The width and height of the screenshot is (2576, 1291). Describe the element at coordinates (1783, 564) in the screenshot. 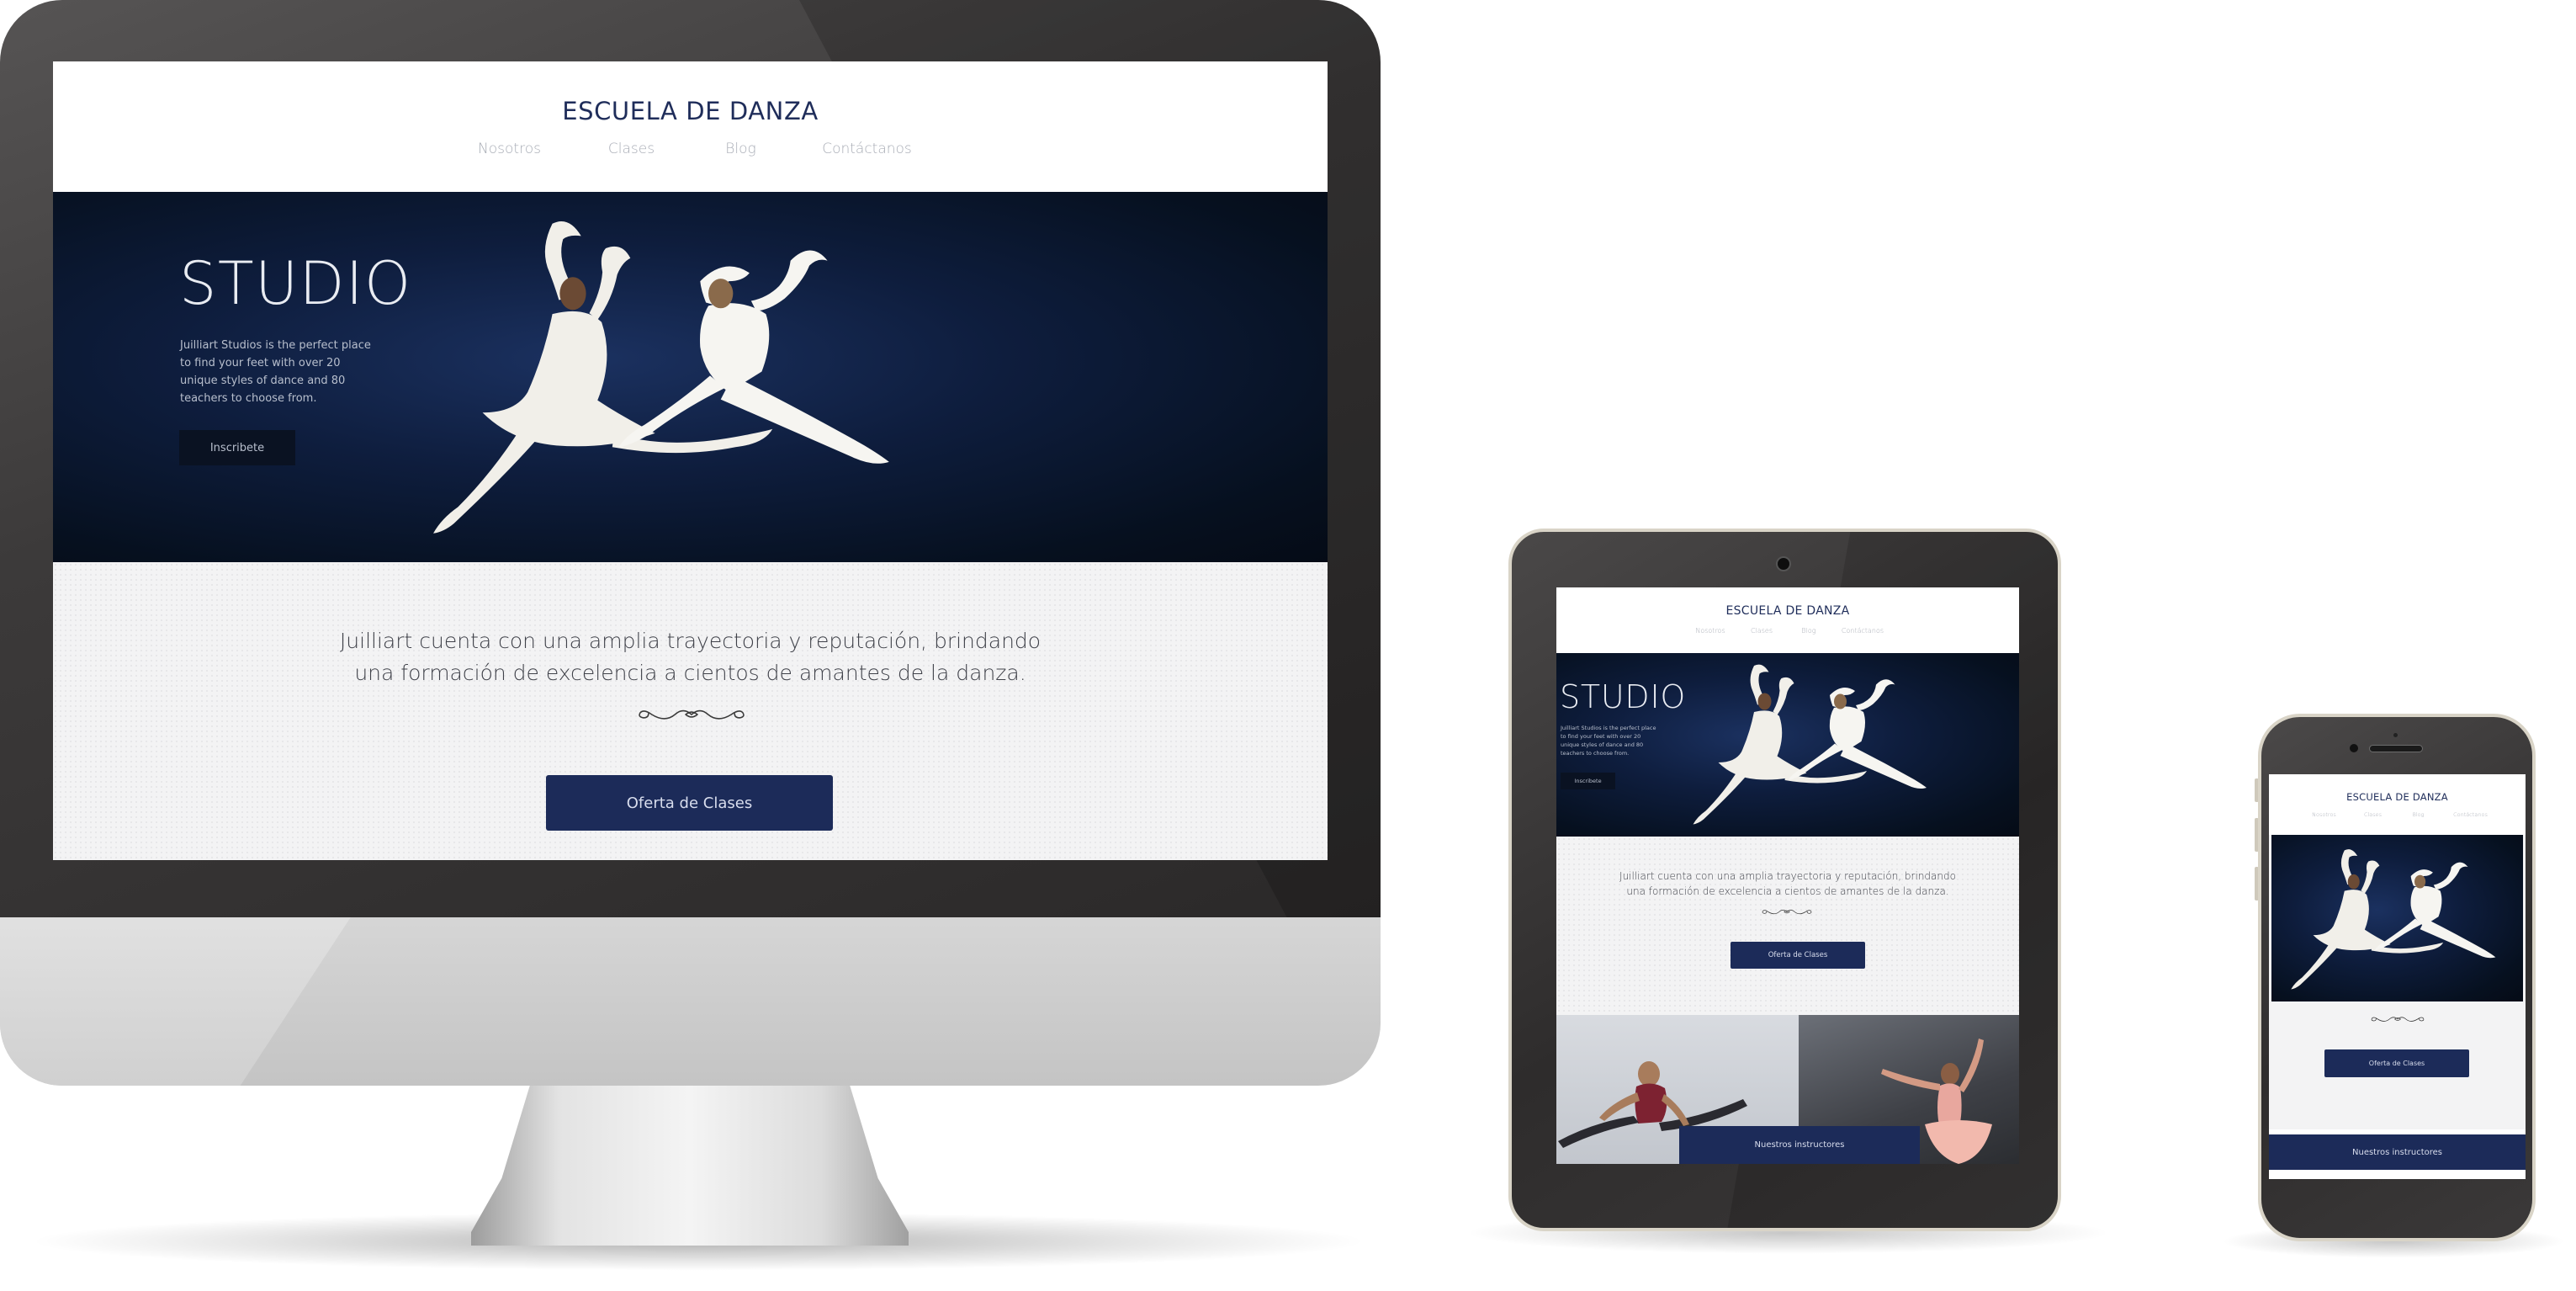

I see `camera-icon` at that location.